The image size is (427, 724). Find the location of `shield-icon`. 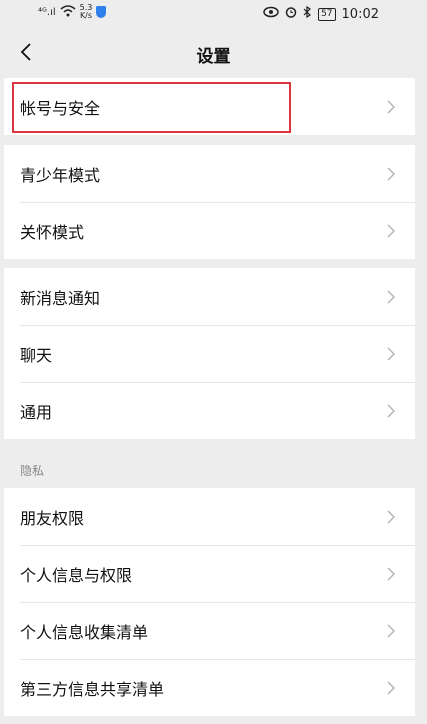

shield-icon is located at coordinates (101, 12).